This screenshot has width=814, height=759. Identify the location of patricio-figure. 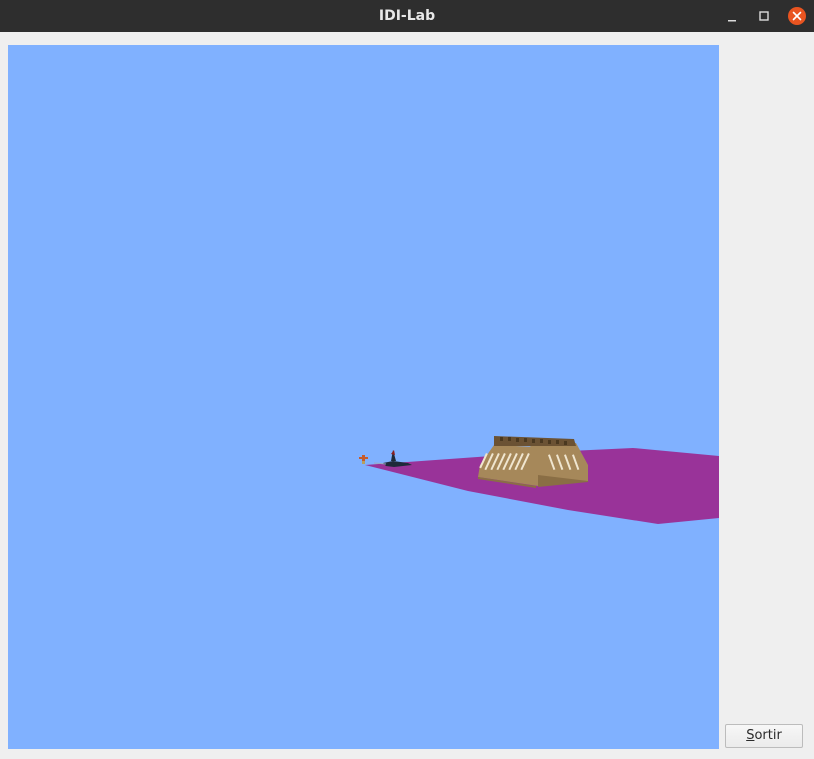
(363, 459).